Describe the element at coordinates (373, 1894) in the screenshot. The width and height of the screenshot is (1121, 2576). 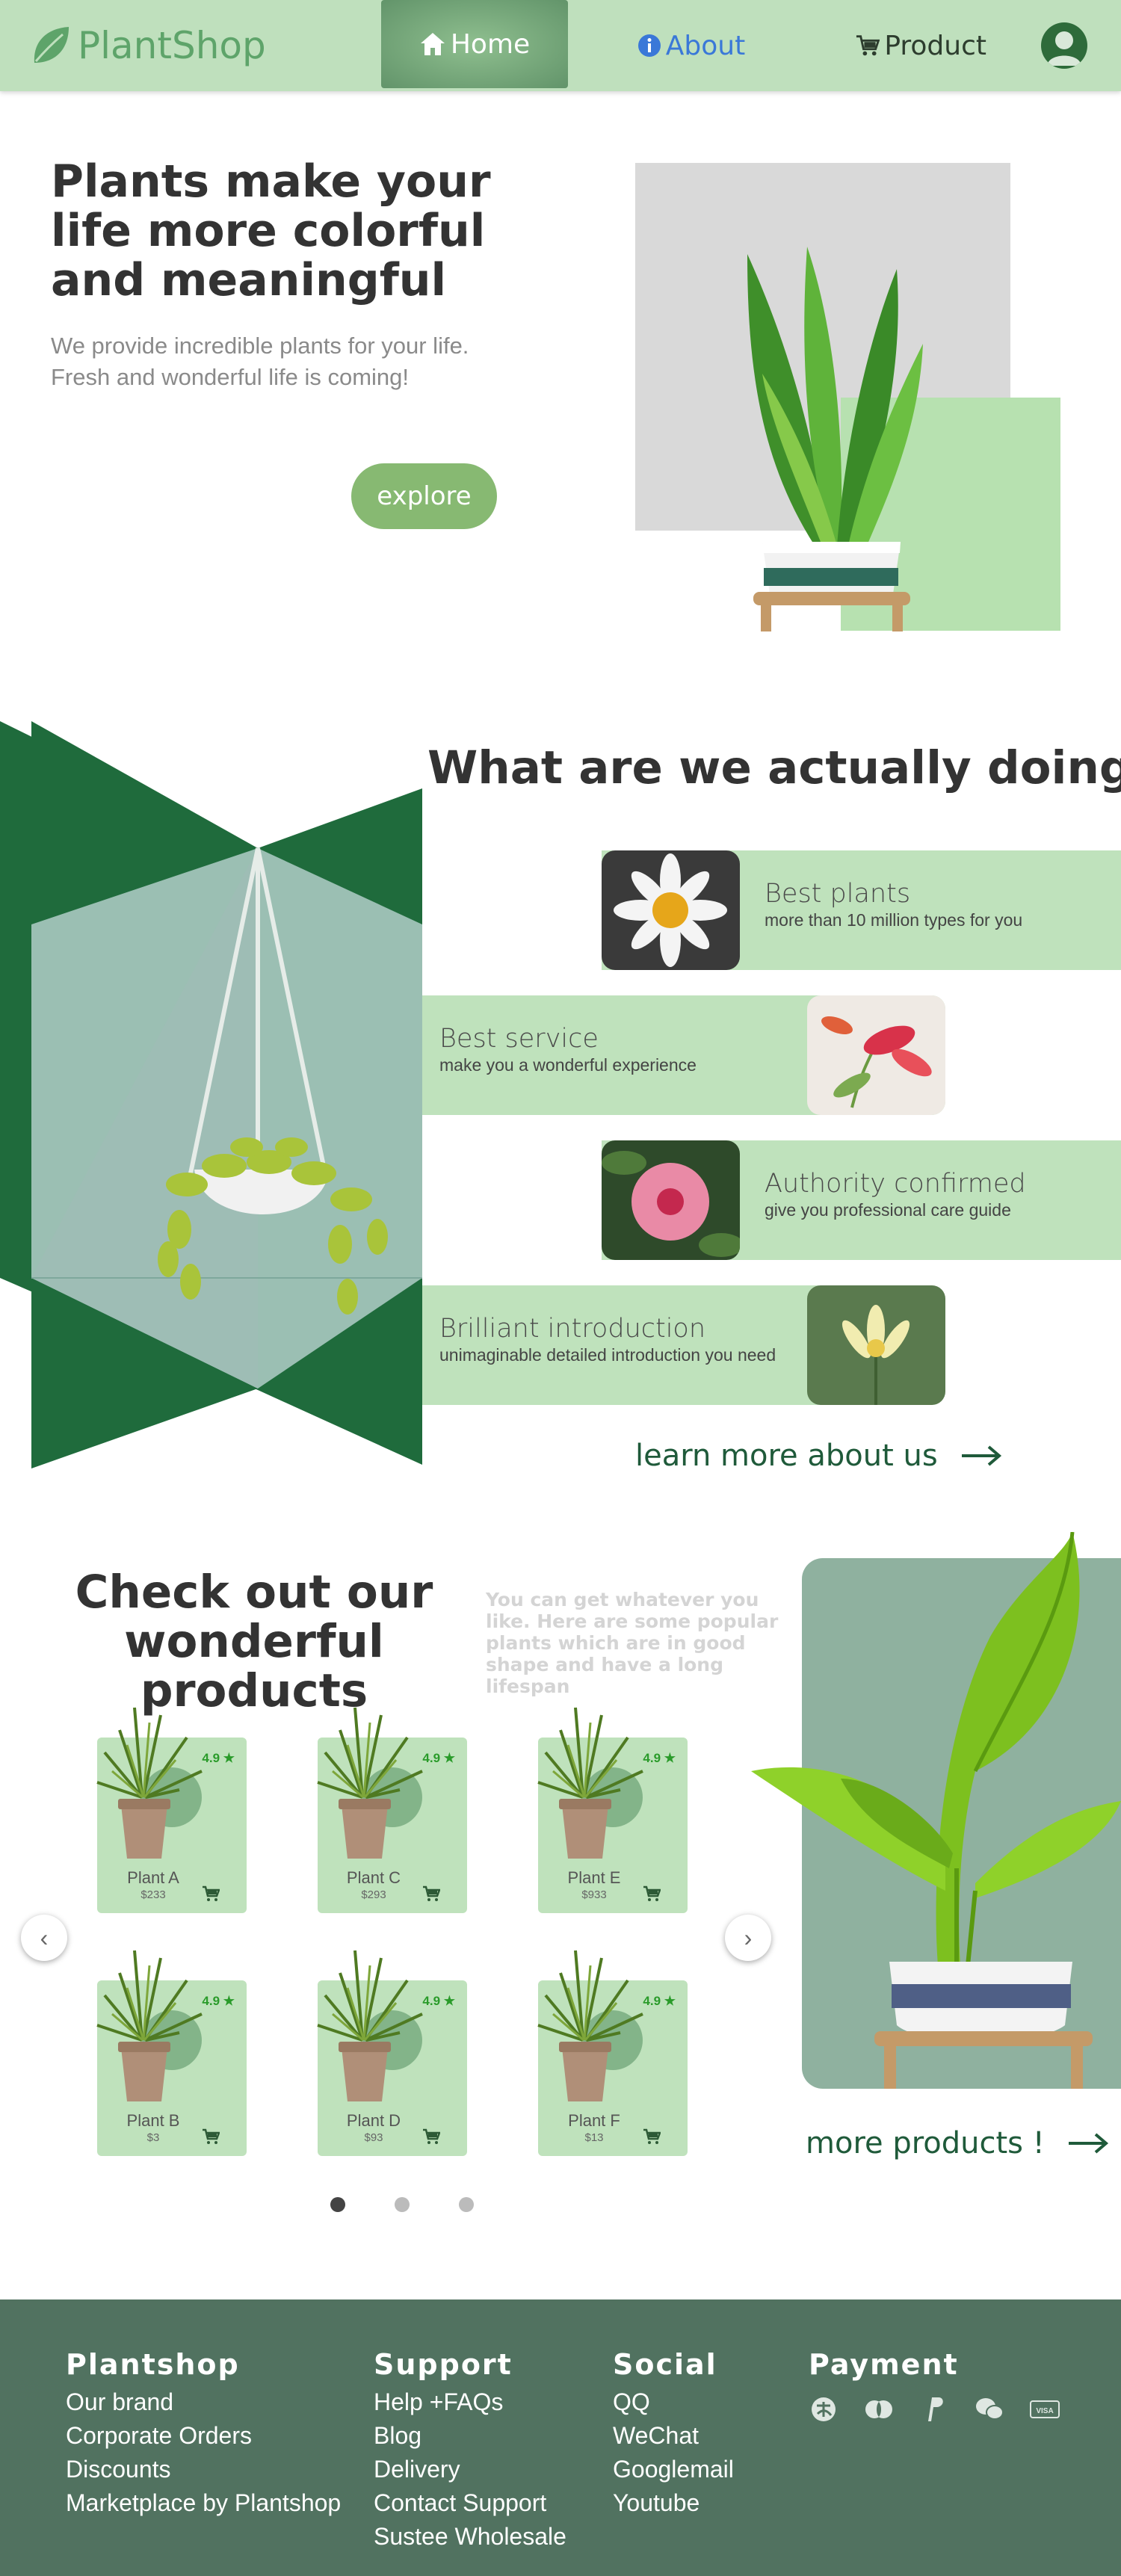
I see `product-price: $293` at that location.